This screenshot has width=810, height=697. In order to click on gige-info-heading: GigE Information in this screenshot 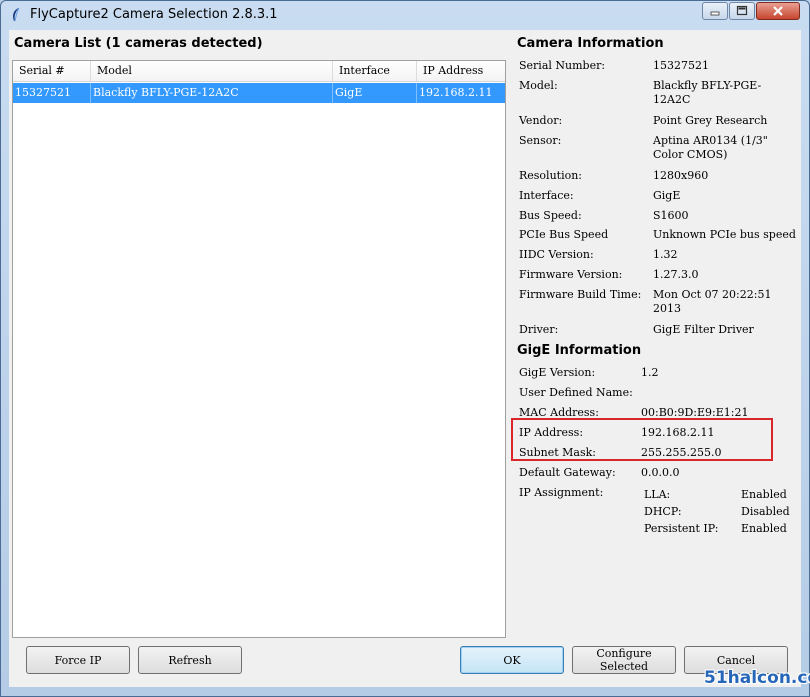, I will do `click(579, 350)`.